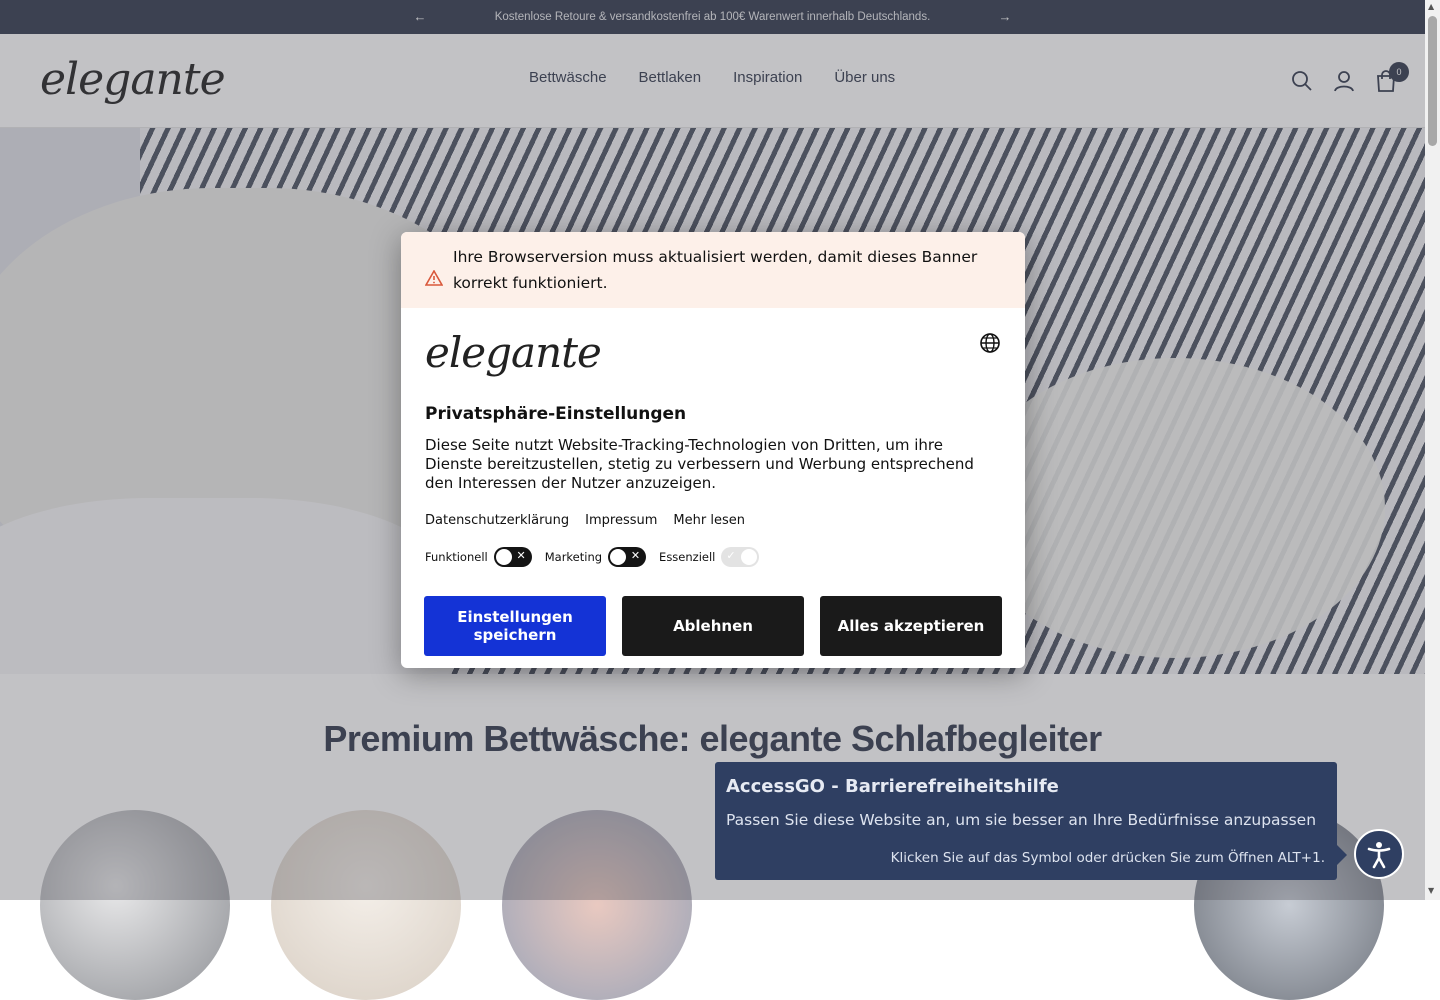 The height and width of the screenshot is (1000, 1440). Describe the element at coordinates (434, 278) in the screenshot. I see `warning-icon` at that location.